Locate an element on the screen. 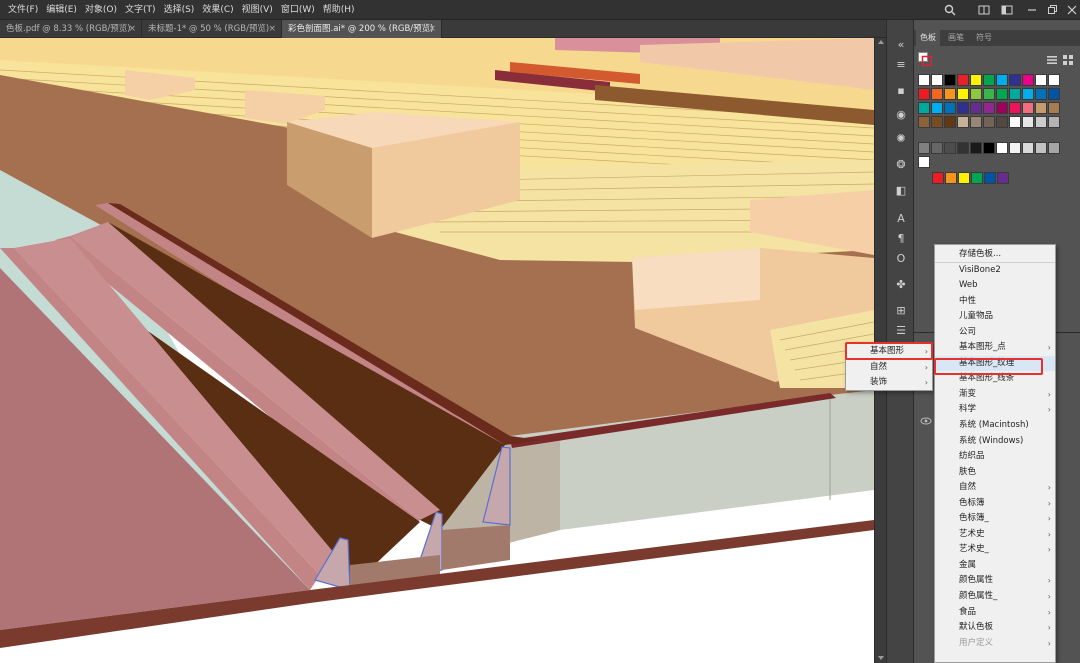 The height and width of the screenshot is (663, 1080). character-icon: A is located at coordinates (901, 219).